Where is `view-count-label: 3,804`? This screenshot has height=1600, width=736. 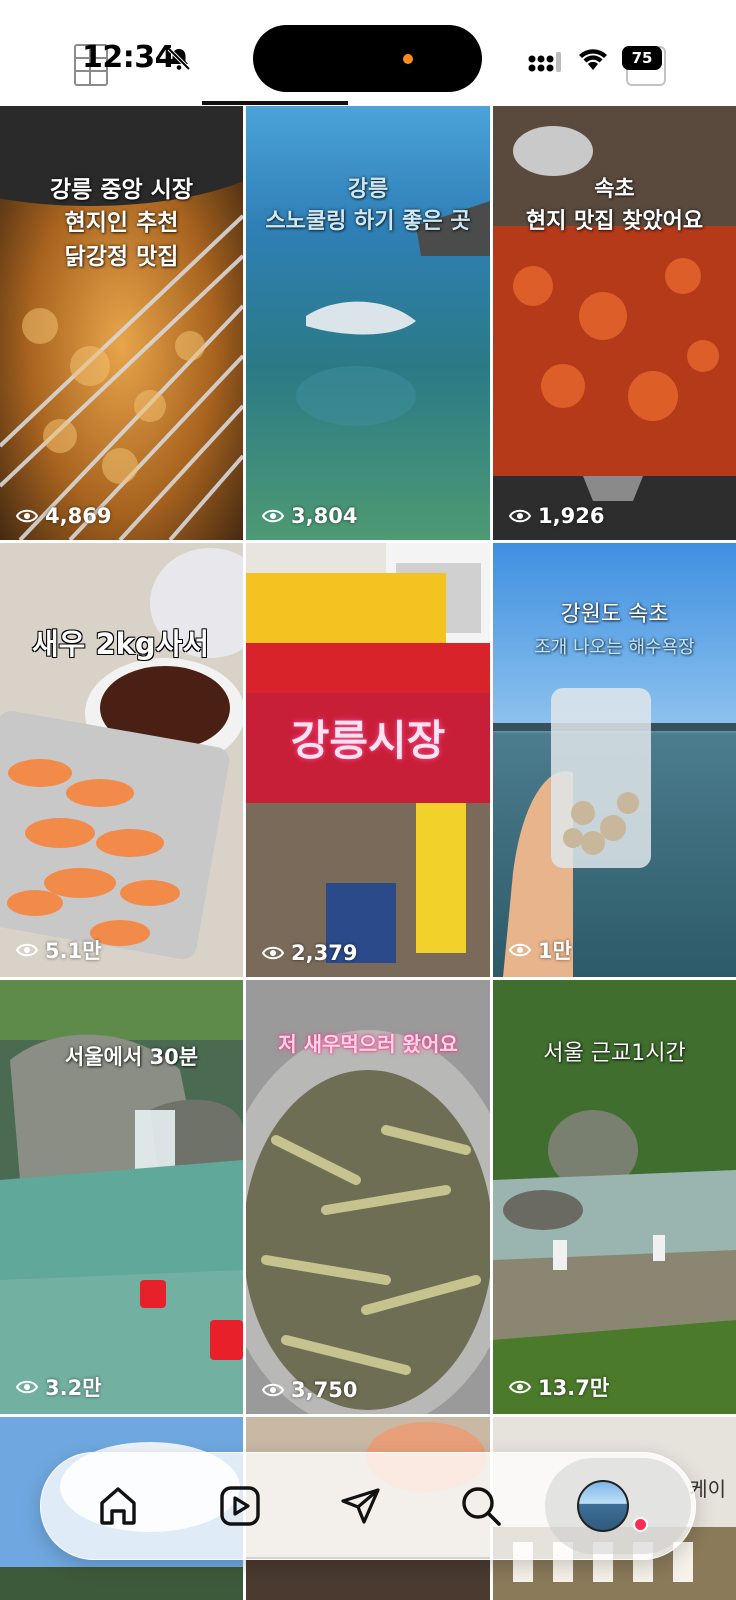 view-count-label: 3,804 is located at coordinates (324, 516).